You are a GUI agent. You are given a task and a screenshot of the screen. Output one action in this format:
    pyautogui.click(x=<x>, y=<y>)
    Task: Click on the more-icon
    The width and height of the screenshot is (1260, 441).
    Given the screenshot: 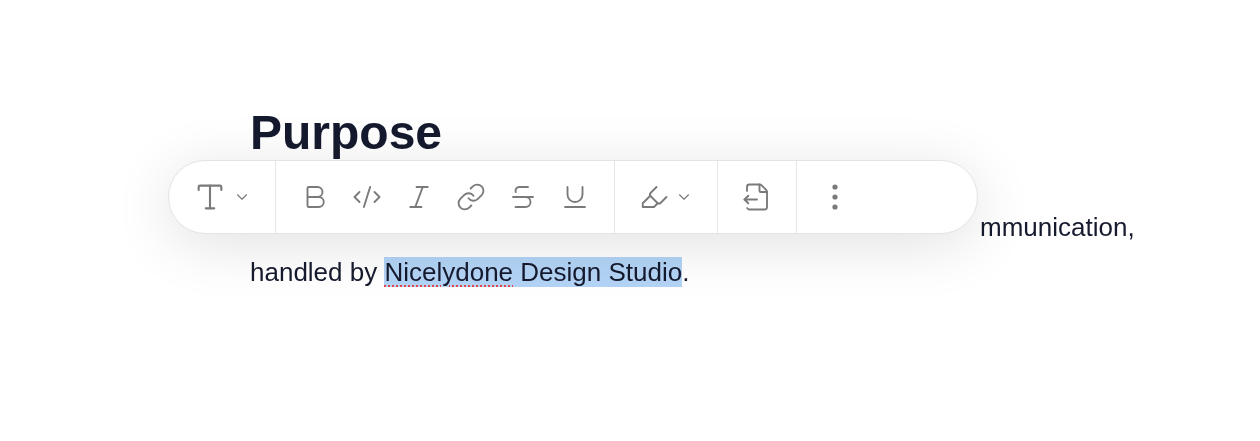 What is the action you would take?
    pyautogui.click(x=835, y=197)
    